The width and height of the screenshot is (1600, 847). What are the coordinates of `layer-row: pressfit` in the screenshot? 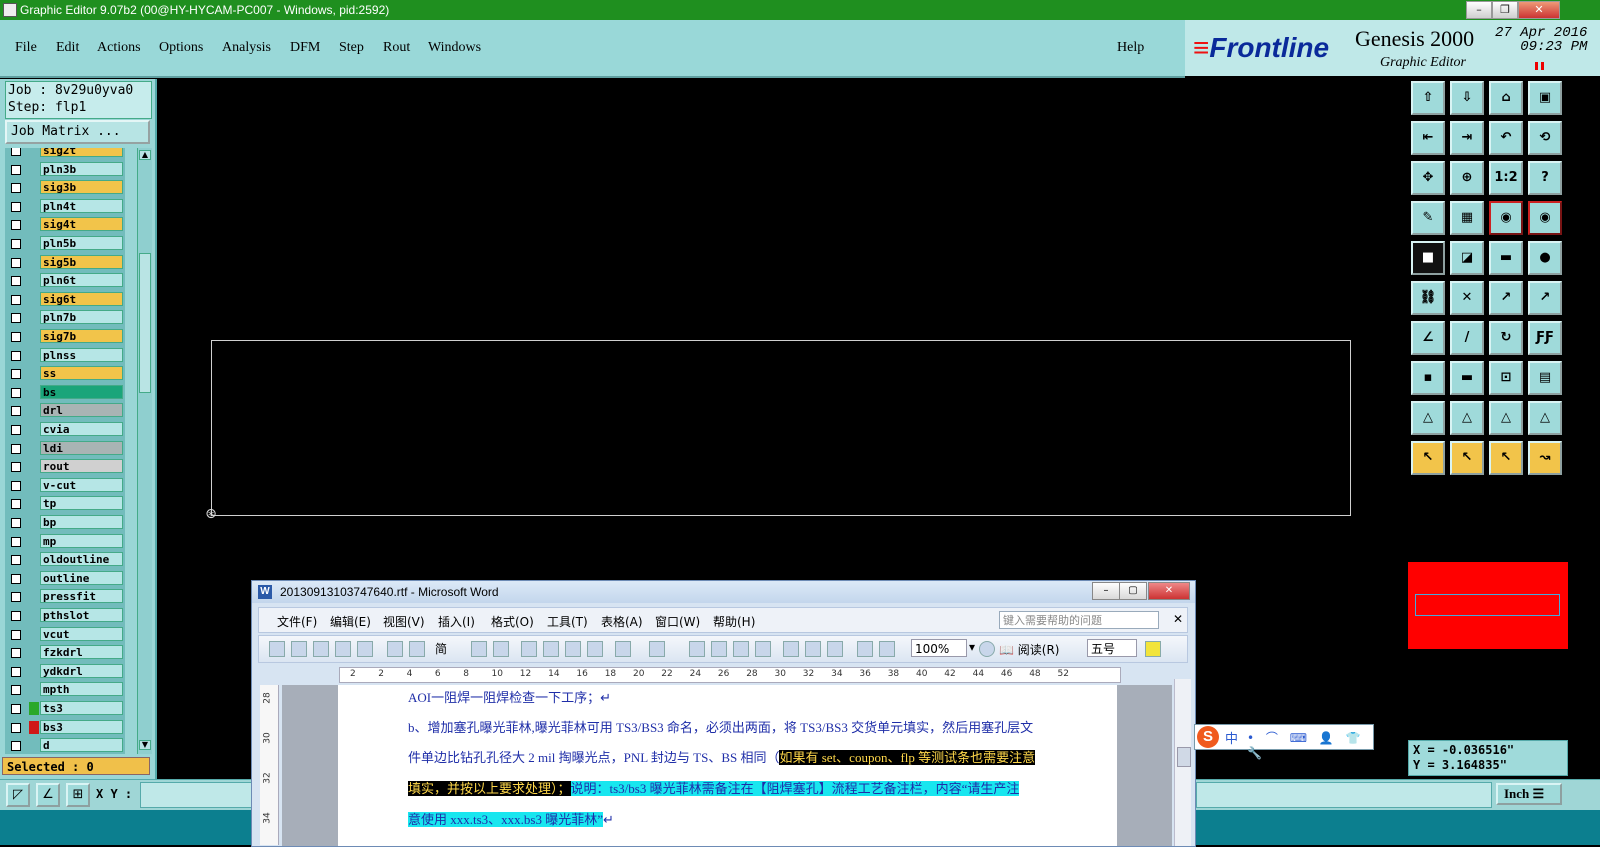 It's located at (65, 597).